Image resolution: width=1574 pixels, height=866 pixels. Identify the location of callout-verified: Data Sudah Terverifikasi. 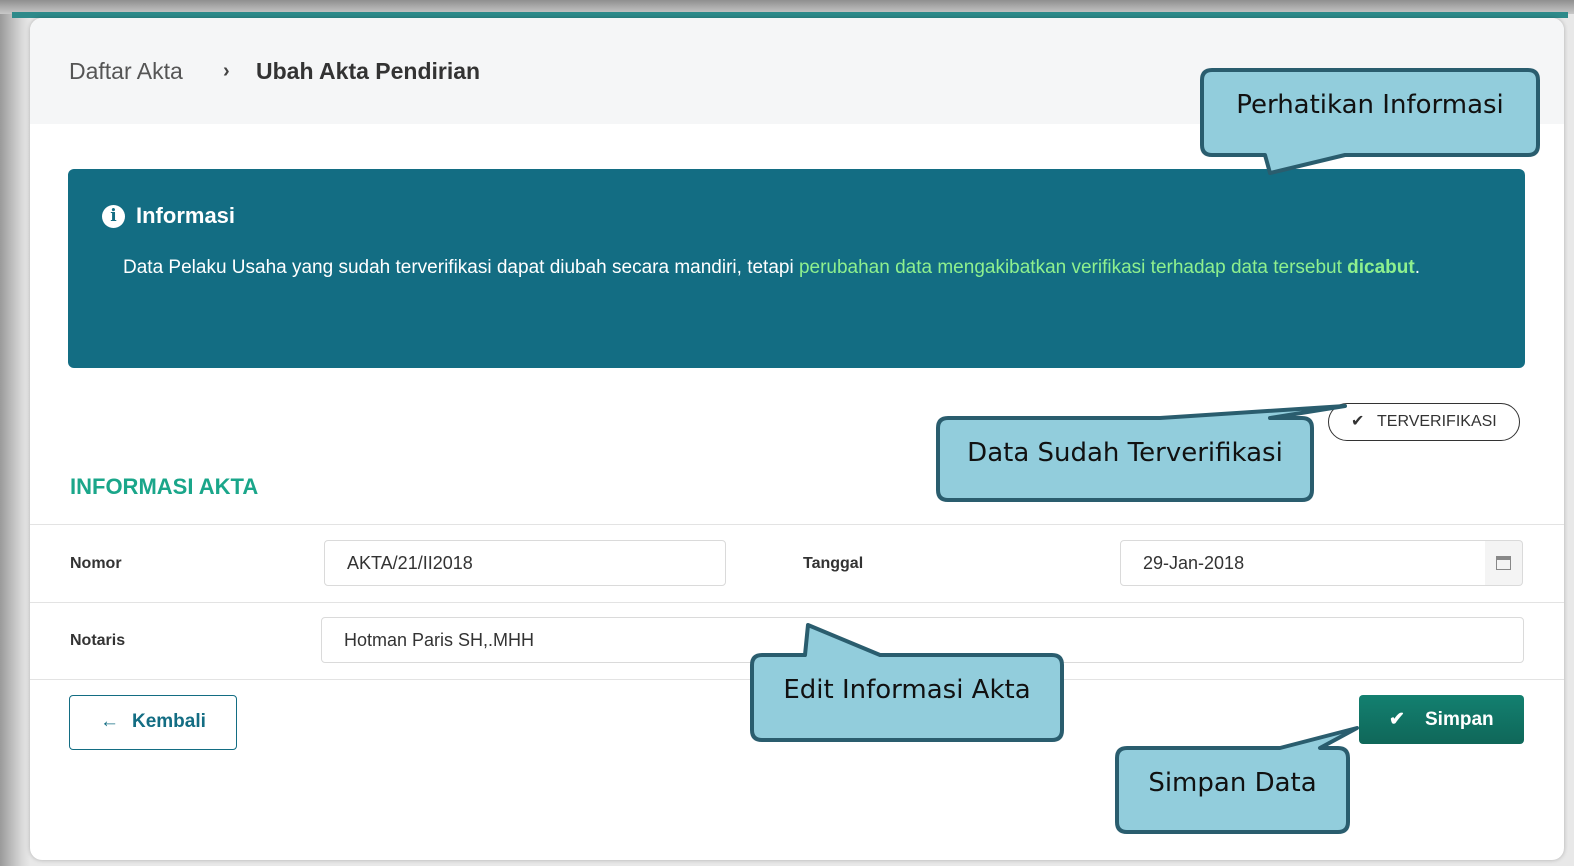
(1125, 453).